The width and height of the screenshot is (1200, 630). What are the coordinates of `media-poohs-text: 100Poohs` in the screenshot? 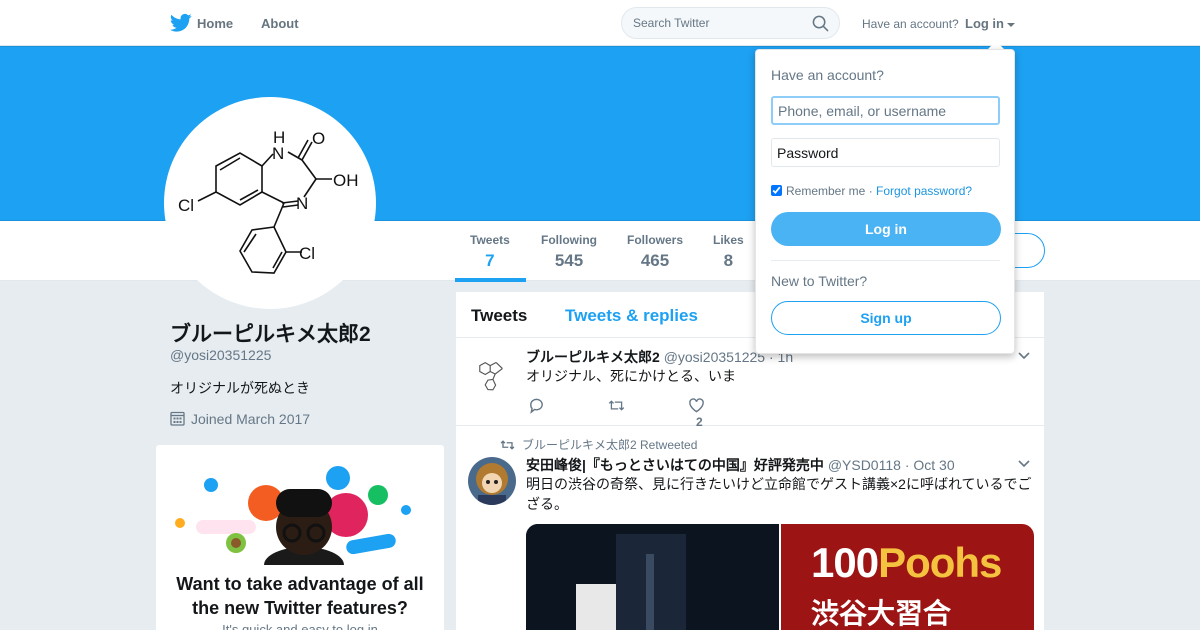 It's located at (906, 563).